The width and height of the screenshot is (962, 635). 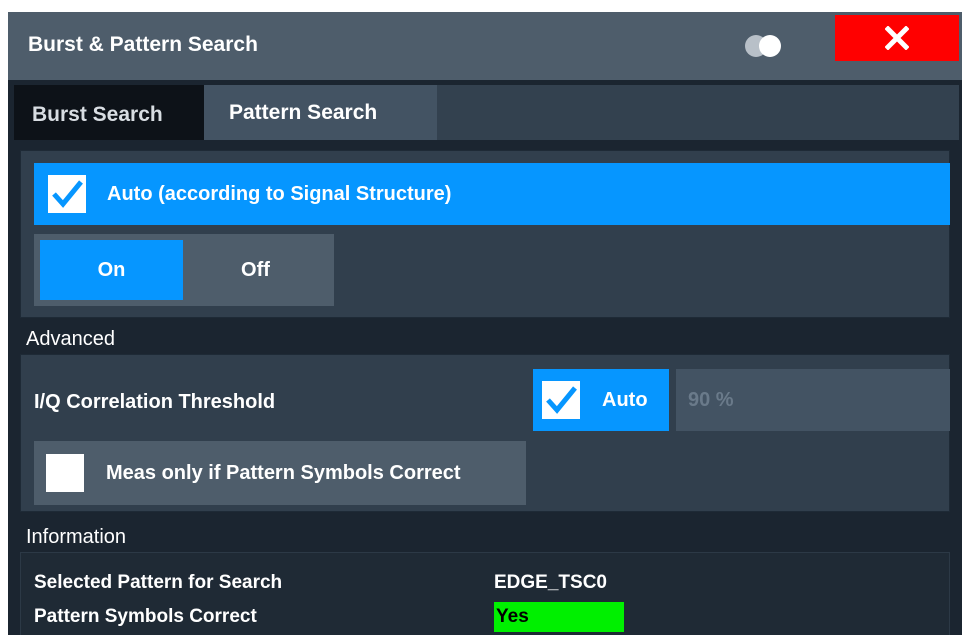 I want to click on close-button, so click(x=897, y=38).